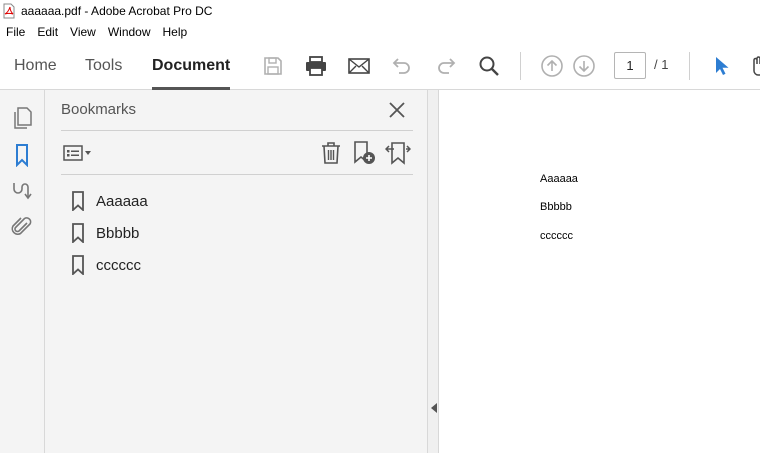 The width and height of the screenshot is (760, 453). What do you see at coordinates (721, 66) in the screenshot?
I see `select-pointer-icon` at bounding box center [721, 66].